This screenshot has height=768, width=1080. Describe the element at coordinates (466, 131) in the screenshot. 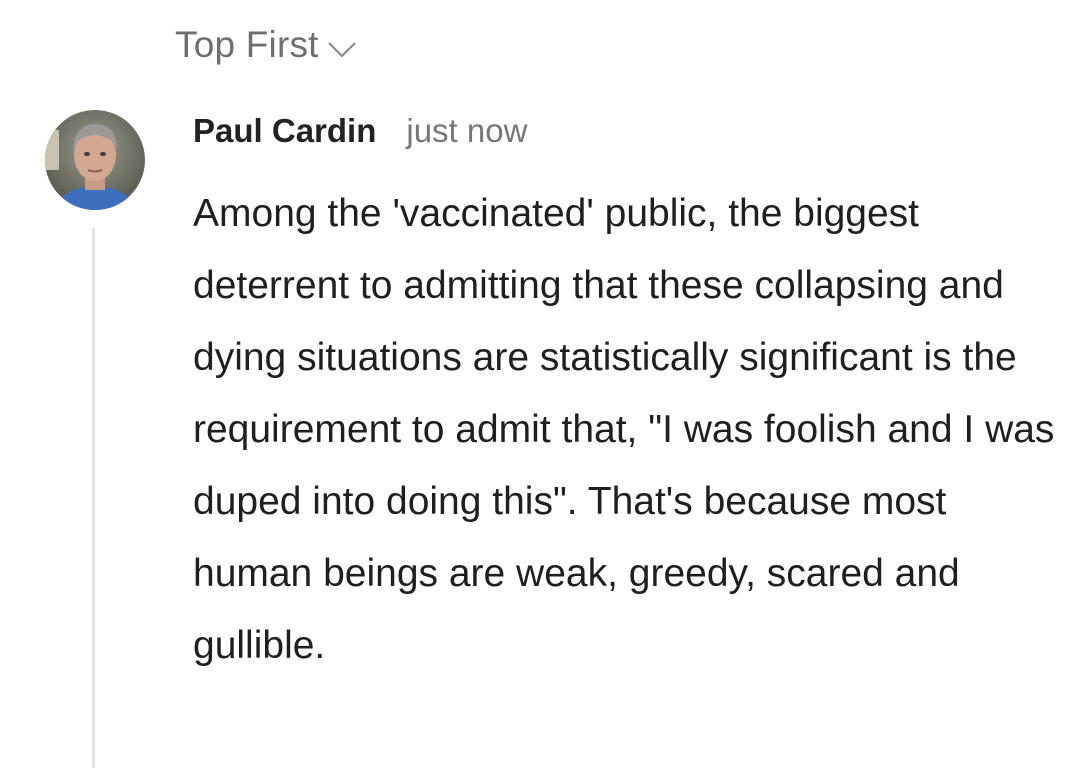

I see `comment-timestamp: just now` at that location.